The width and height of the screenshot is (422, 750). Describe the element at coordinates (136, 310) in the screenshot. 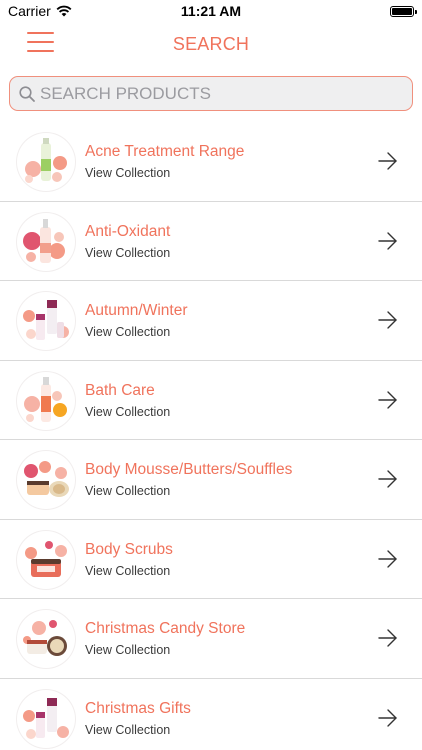

I see `collection-title: Autumn/Winter` at that location.